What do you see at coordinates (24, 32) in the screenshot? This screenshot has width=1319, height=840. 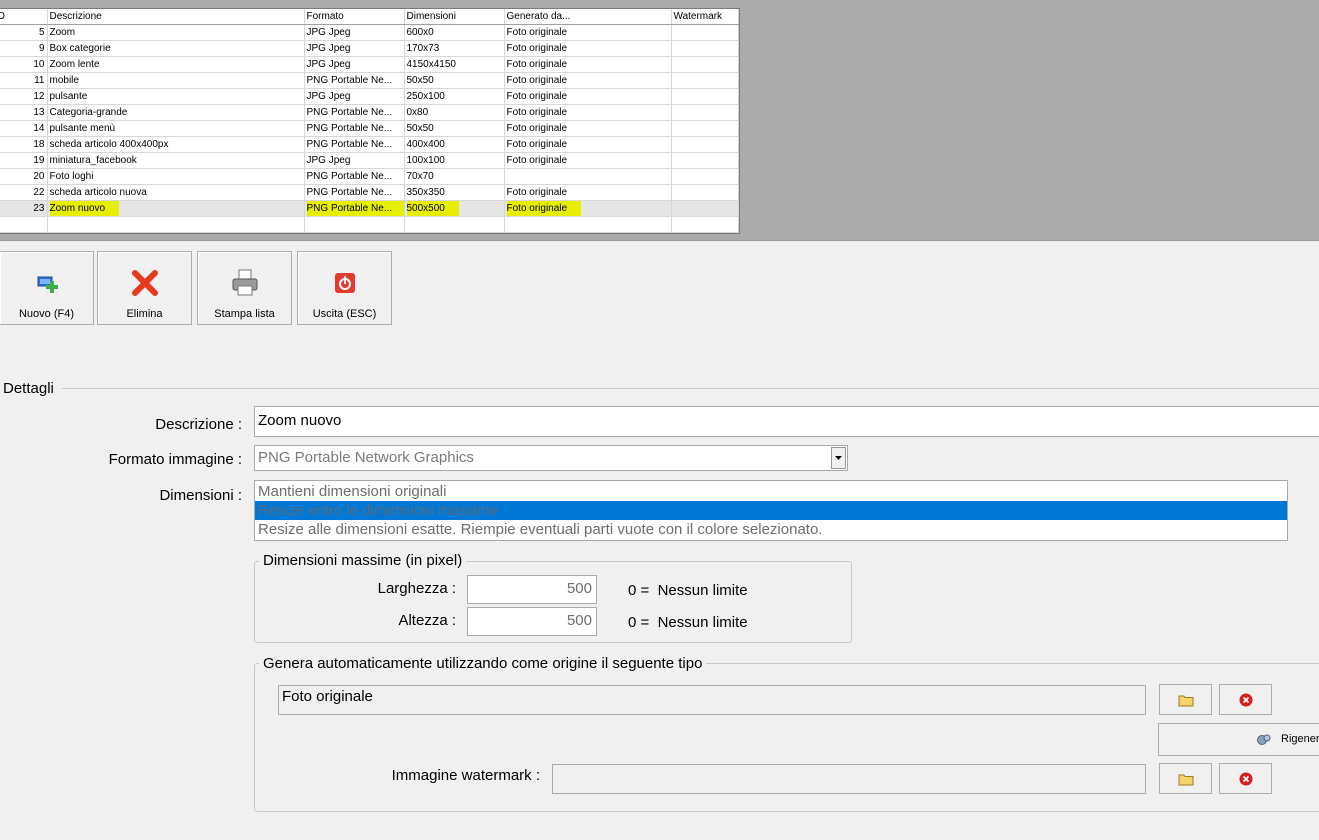 I see `table-cell-id: 5` at bounding box center [24, 32].